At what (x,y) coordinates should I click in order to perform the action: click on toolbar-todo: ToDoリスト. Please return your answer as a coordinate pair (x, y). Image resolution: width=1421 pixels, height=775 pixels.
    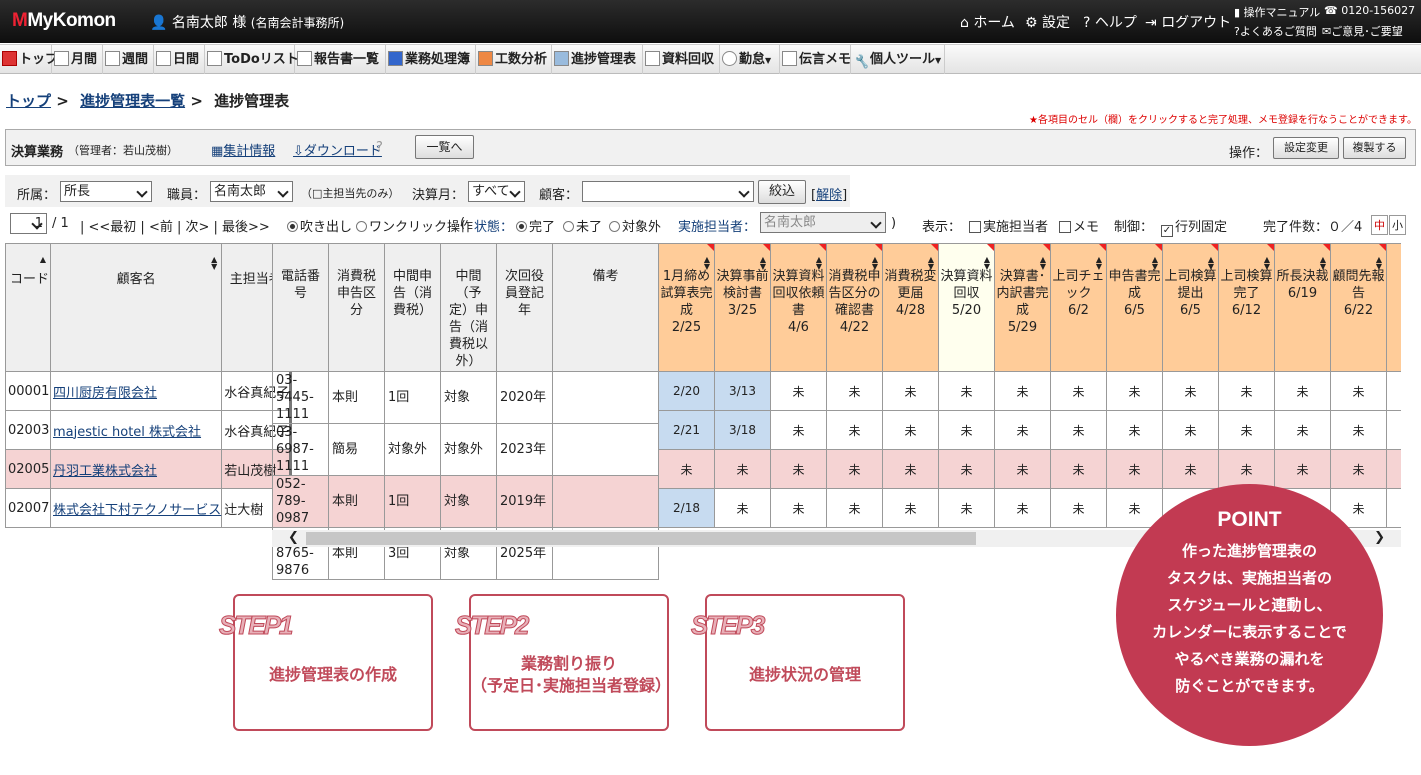
    Looking at the image, I should click on (252, 59).